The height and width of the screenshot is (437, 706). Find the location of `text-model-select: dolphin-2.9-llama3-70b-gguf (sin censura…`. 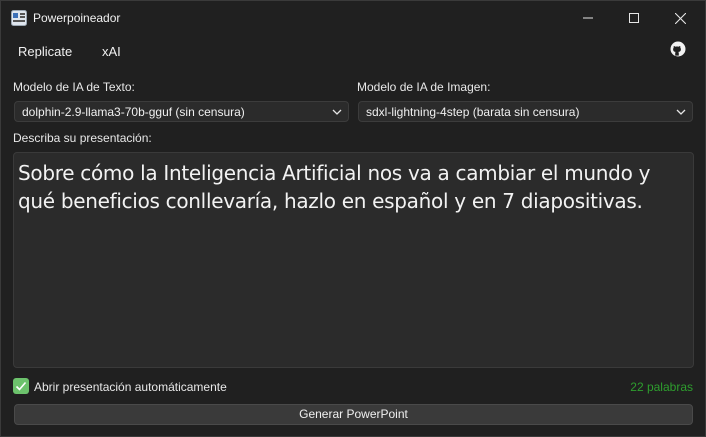

text-model-select: dolphin-2.9-llama3-70b-gguf (sin censura… is located at coordinates (181, 111).